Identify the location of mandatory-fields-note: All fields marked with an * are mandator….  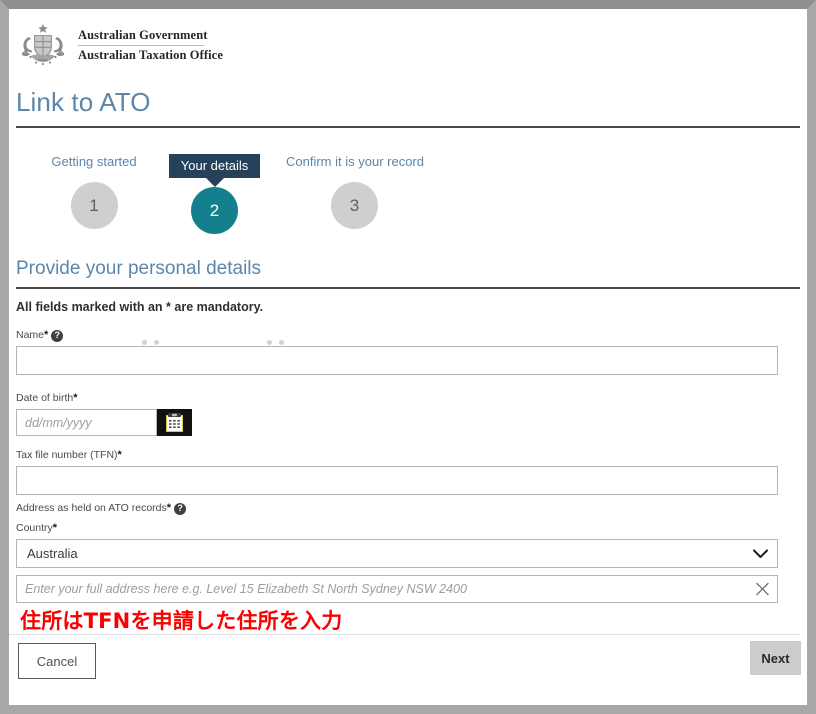
(140, 307).